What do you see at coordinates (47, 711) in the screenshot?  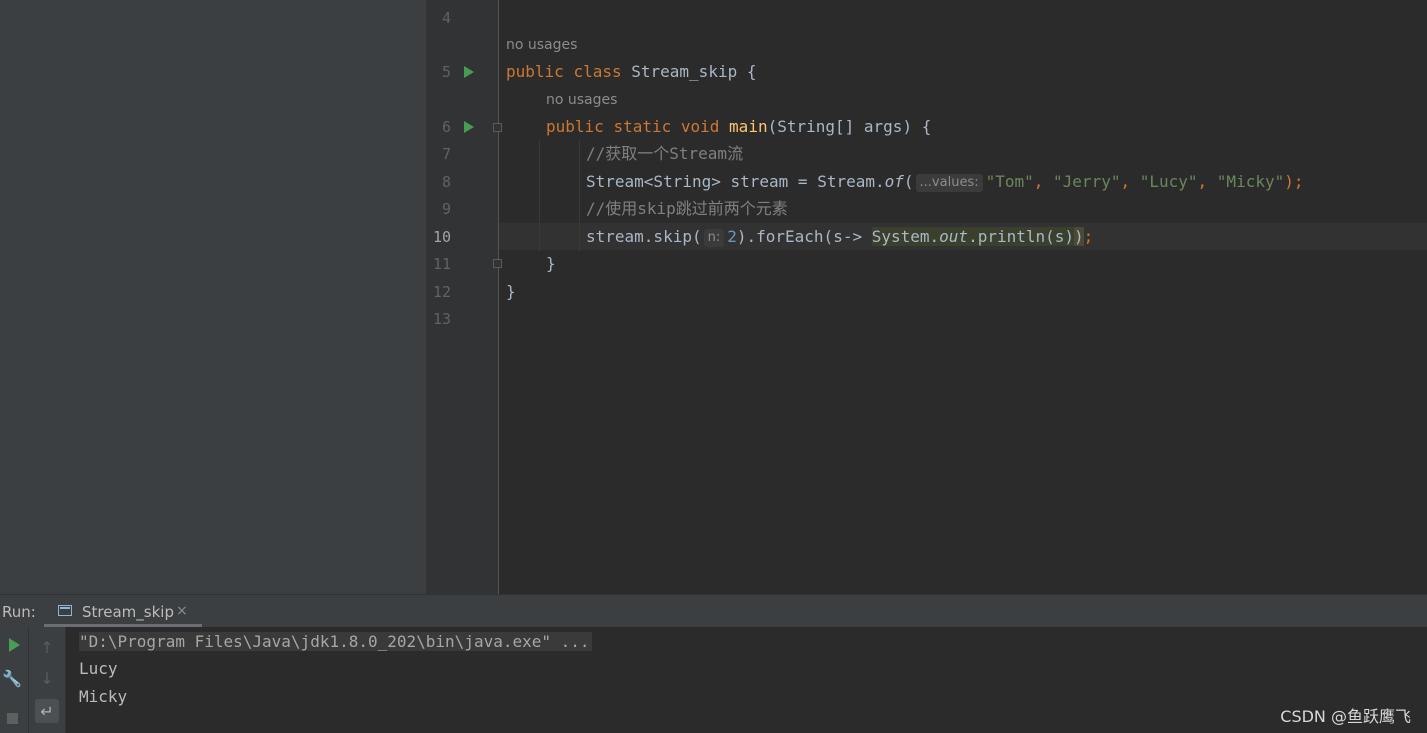 I see `soft-wrap-icon: ↵` at bounding box center [47, 711].